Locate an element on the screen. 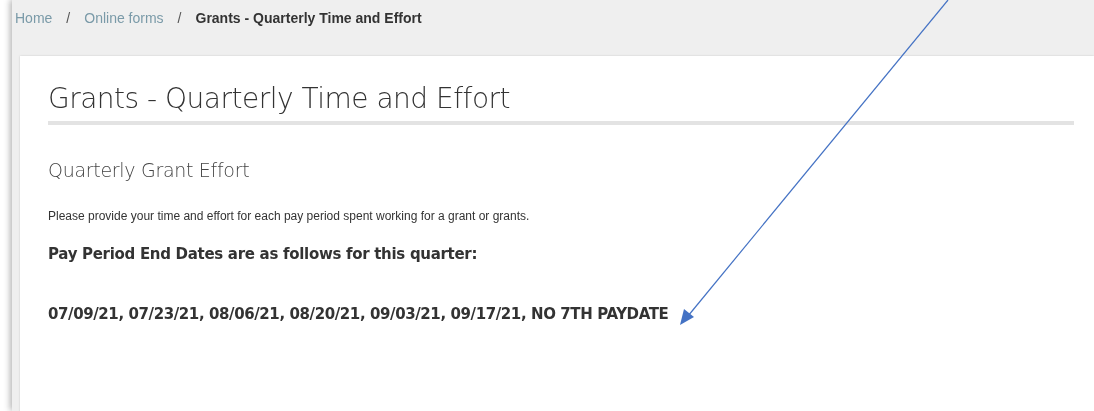  section-title: Quarterly Grant Effort is located at coordinates (149, 170).